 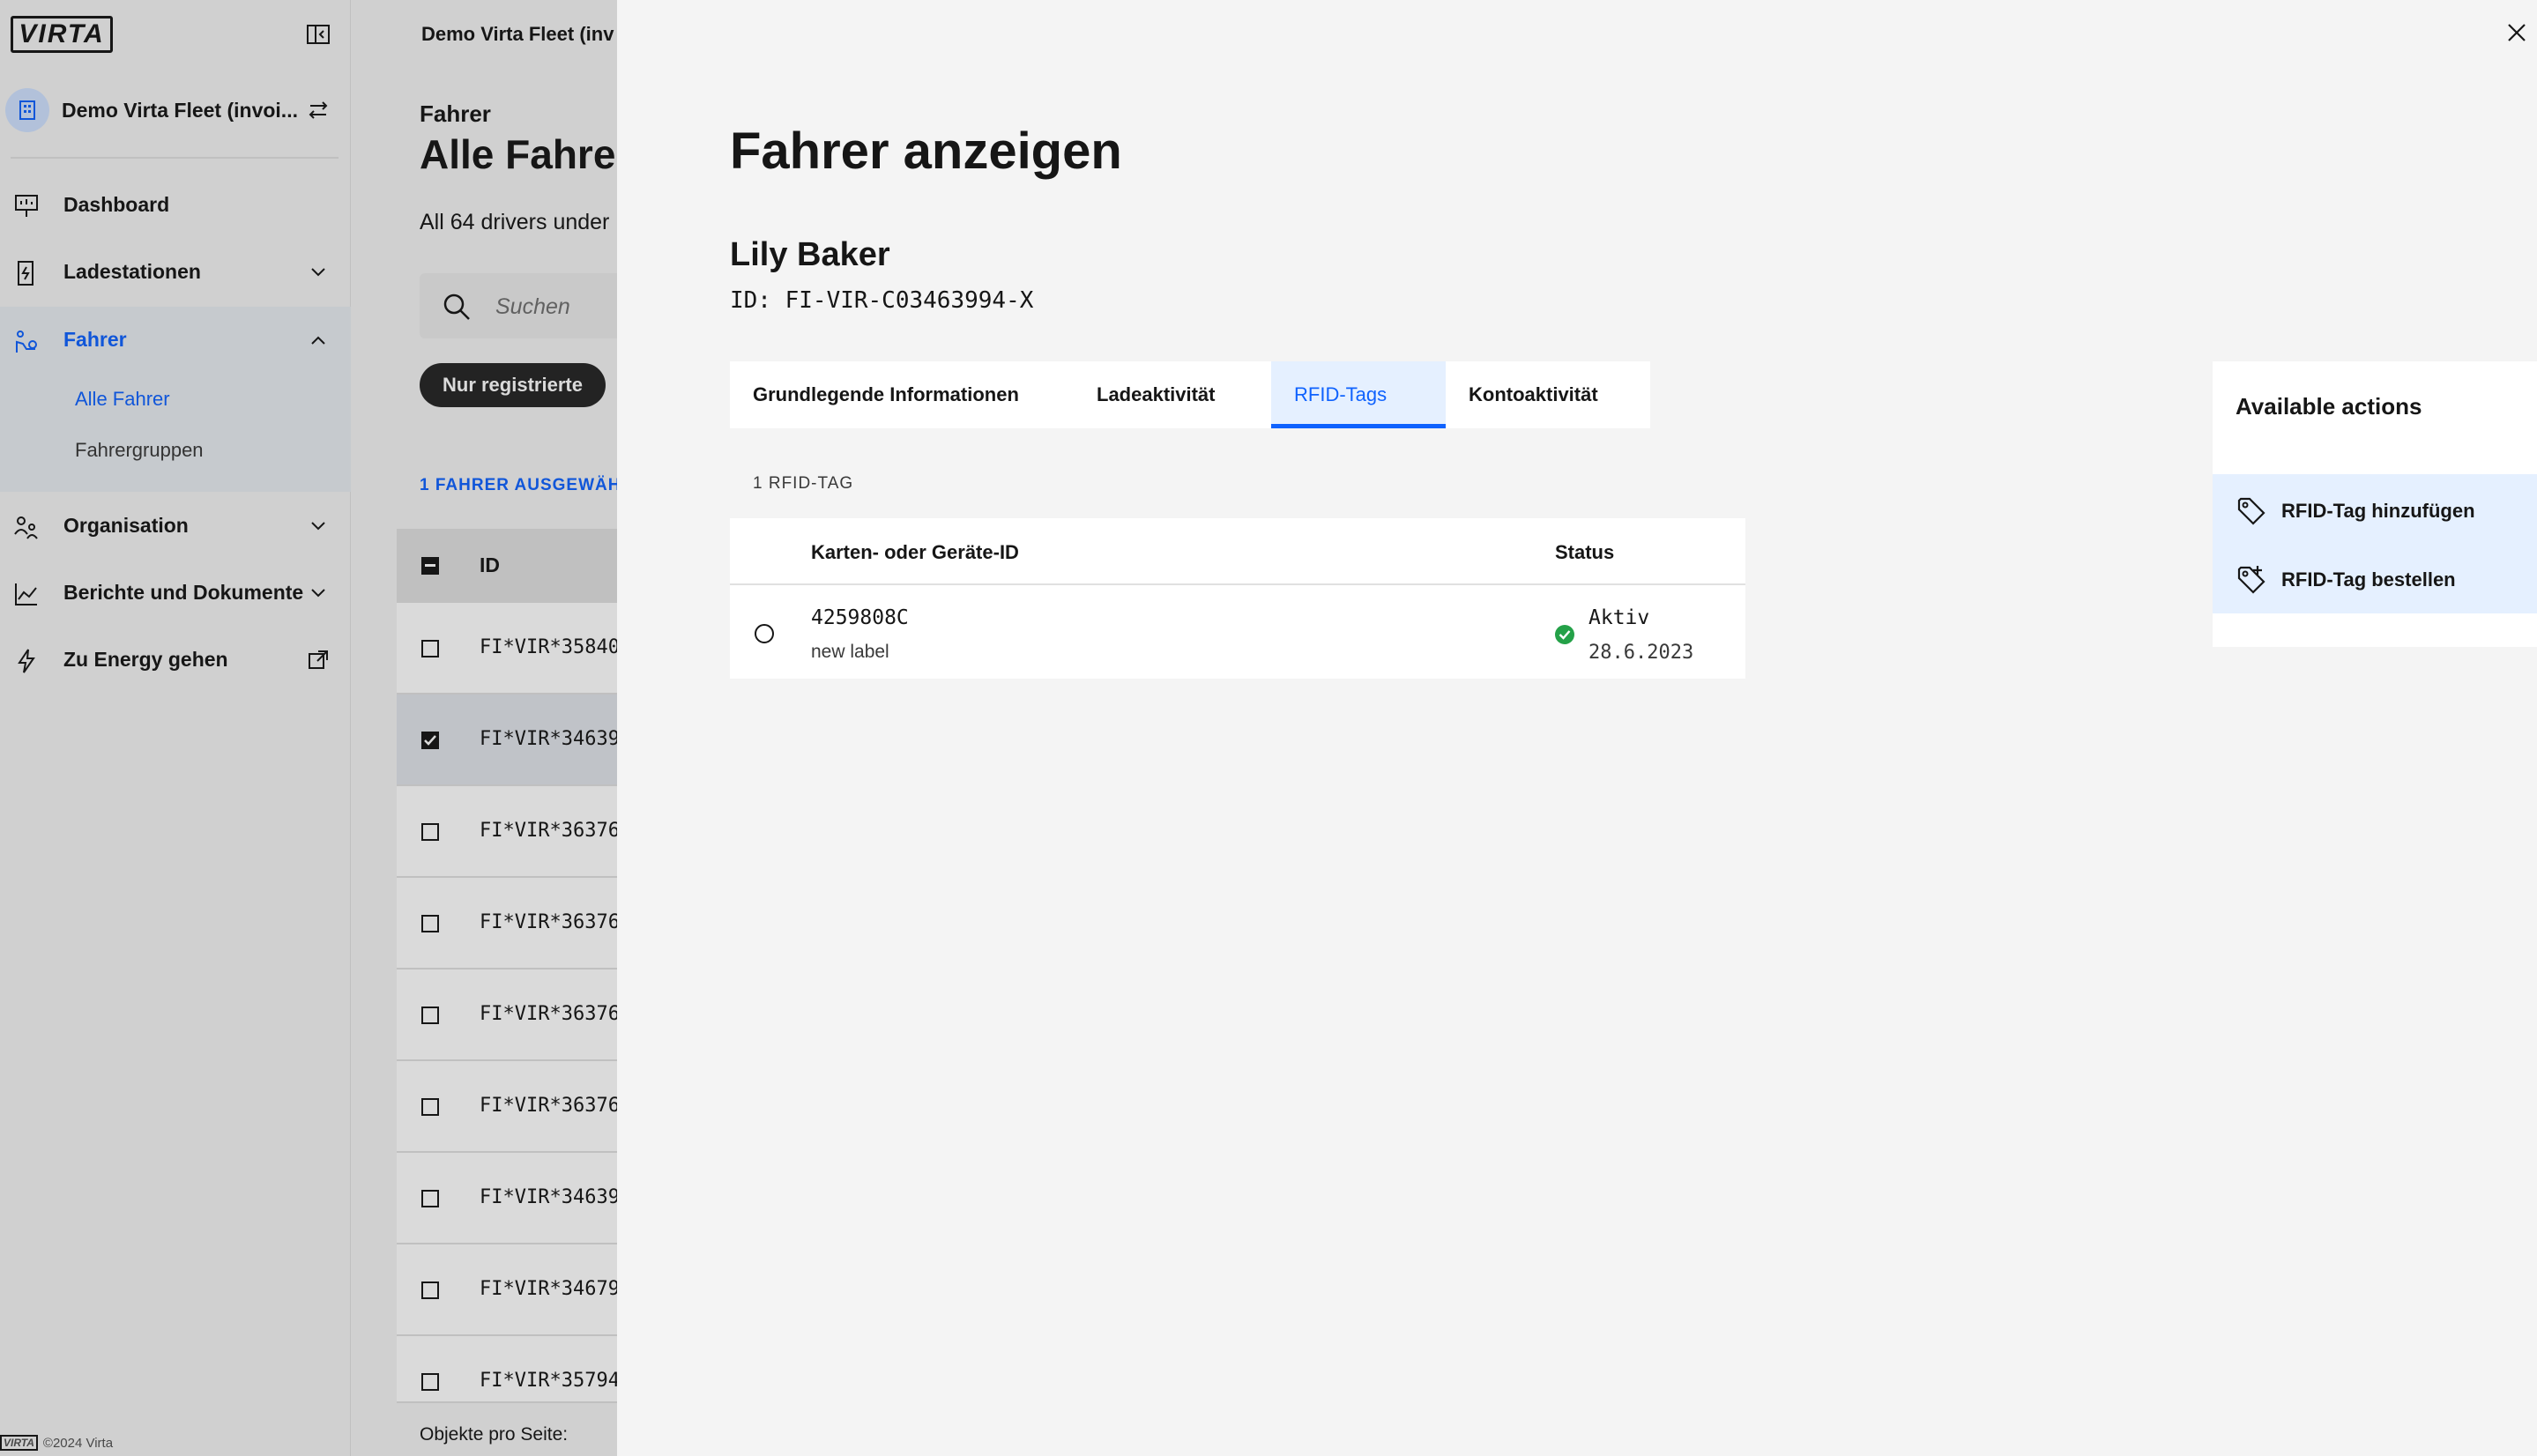 What do you see at coordinates (1584, 552) in the screenshot?
I see `column-header-status: Status` at bounding box center [1584, 552].